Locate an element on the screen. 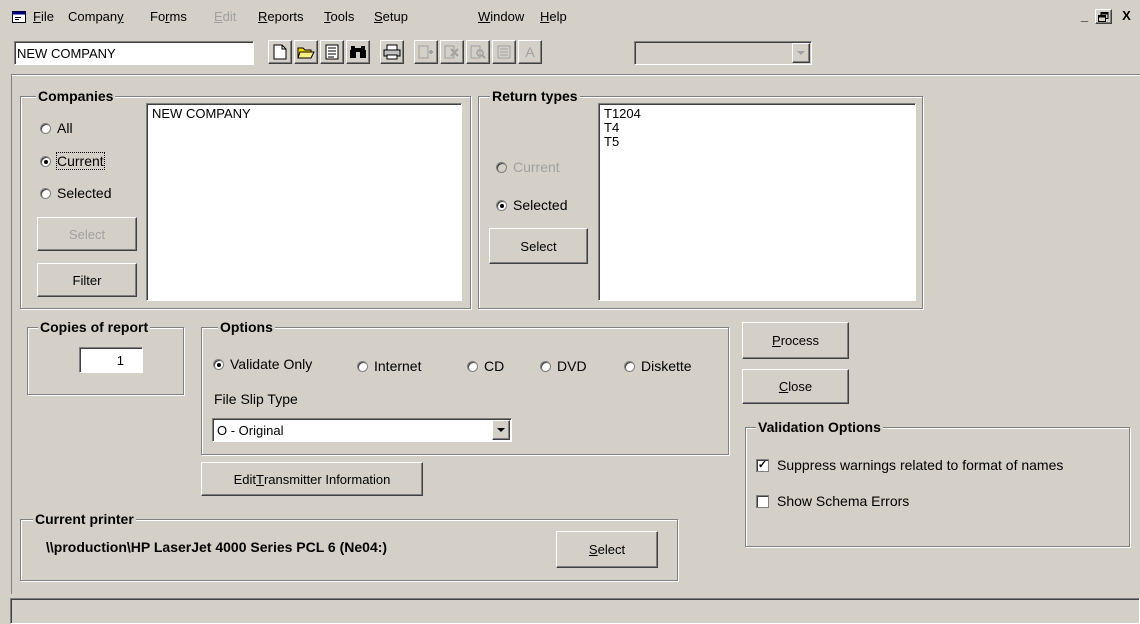 The image size is (1140, 624). show-schema-errors-checkbox: Show Schema Errors is located at coordinates (832, 501).